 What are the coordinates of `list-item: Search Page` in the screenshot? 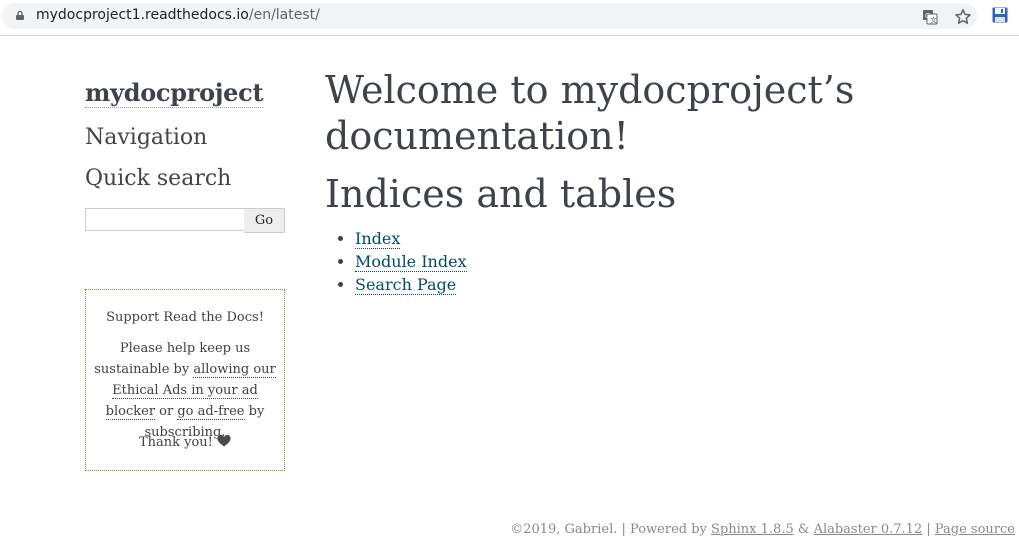 It's located at (411, 284).